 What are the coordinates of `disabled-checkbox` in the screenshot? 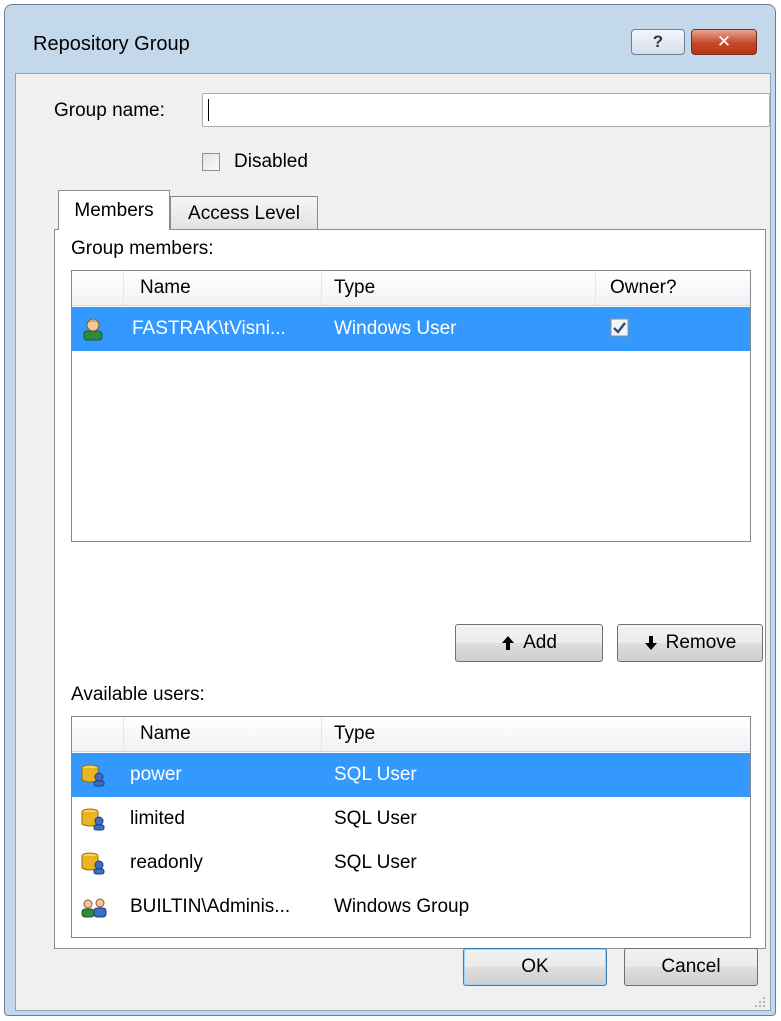 It's located at (211, 162).